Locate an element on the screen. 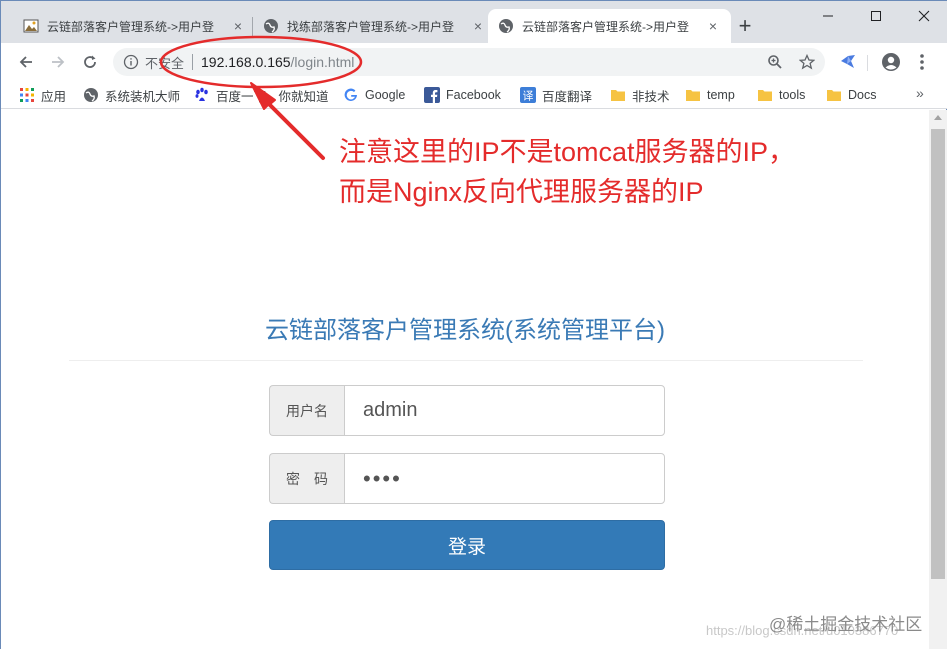  scroll-up-arrow-icon is located at coordinates (938, 117).